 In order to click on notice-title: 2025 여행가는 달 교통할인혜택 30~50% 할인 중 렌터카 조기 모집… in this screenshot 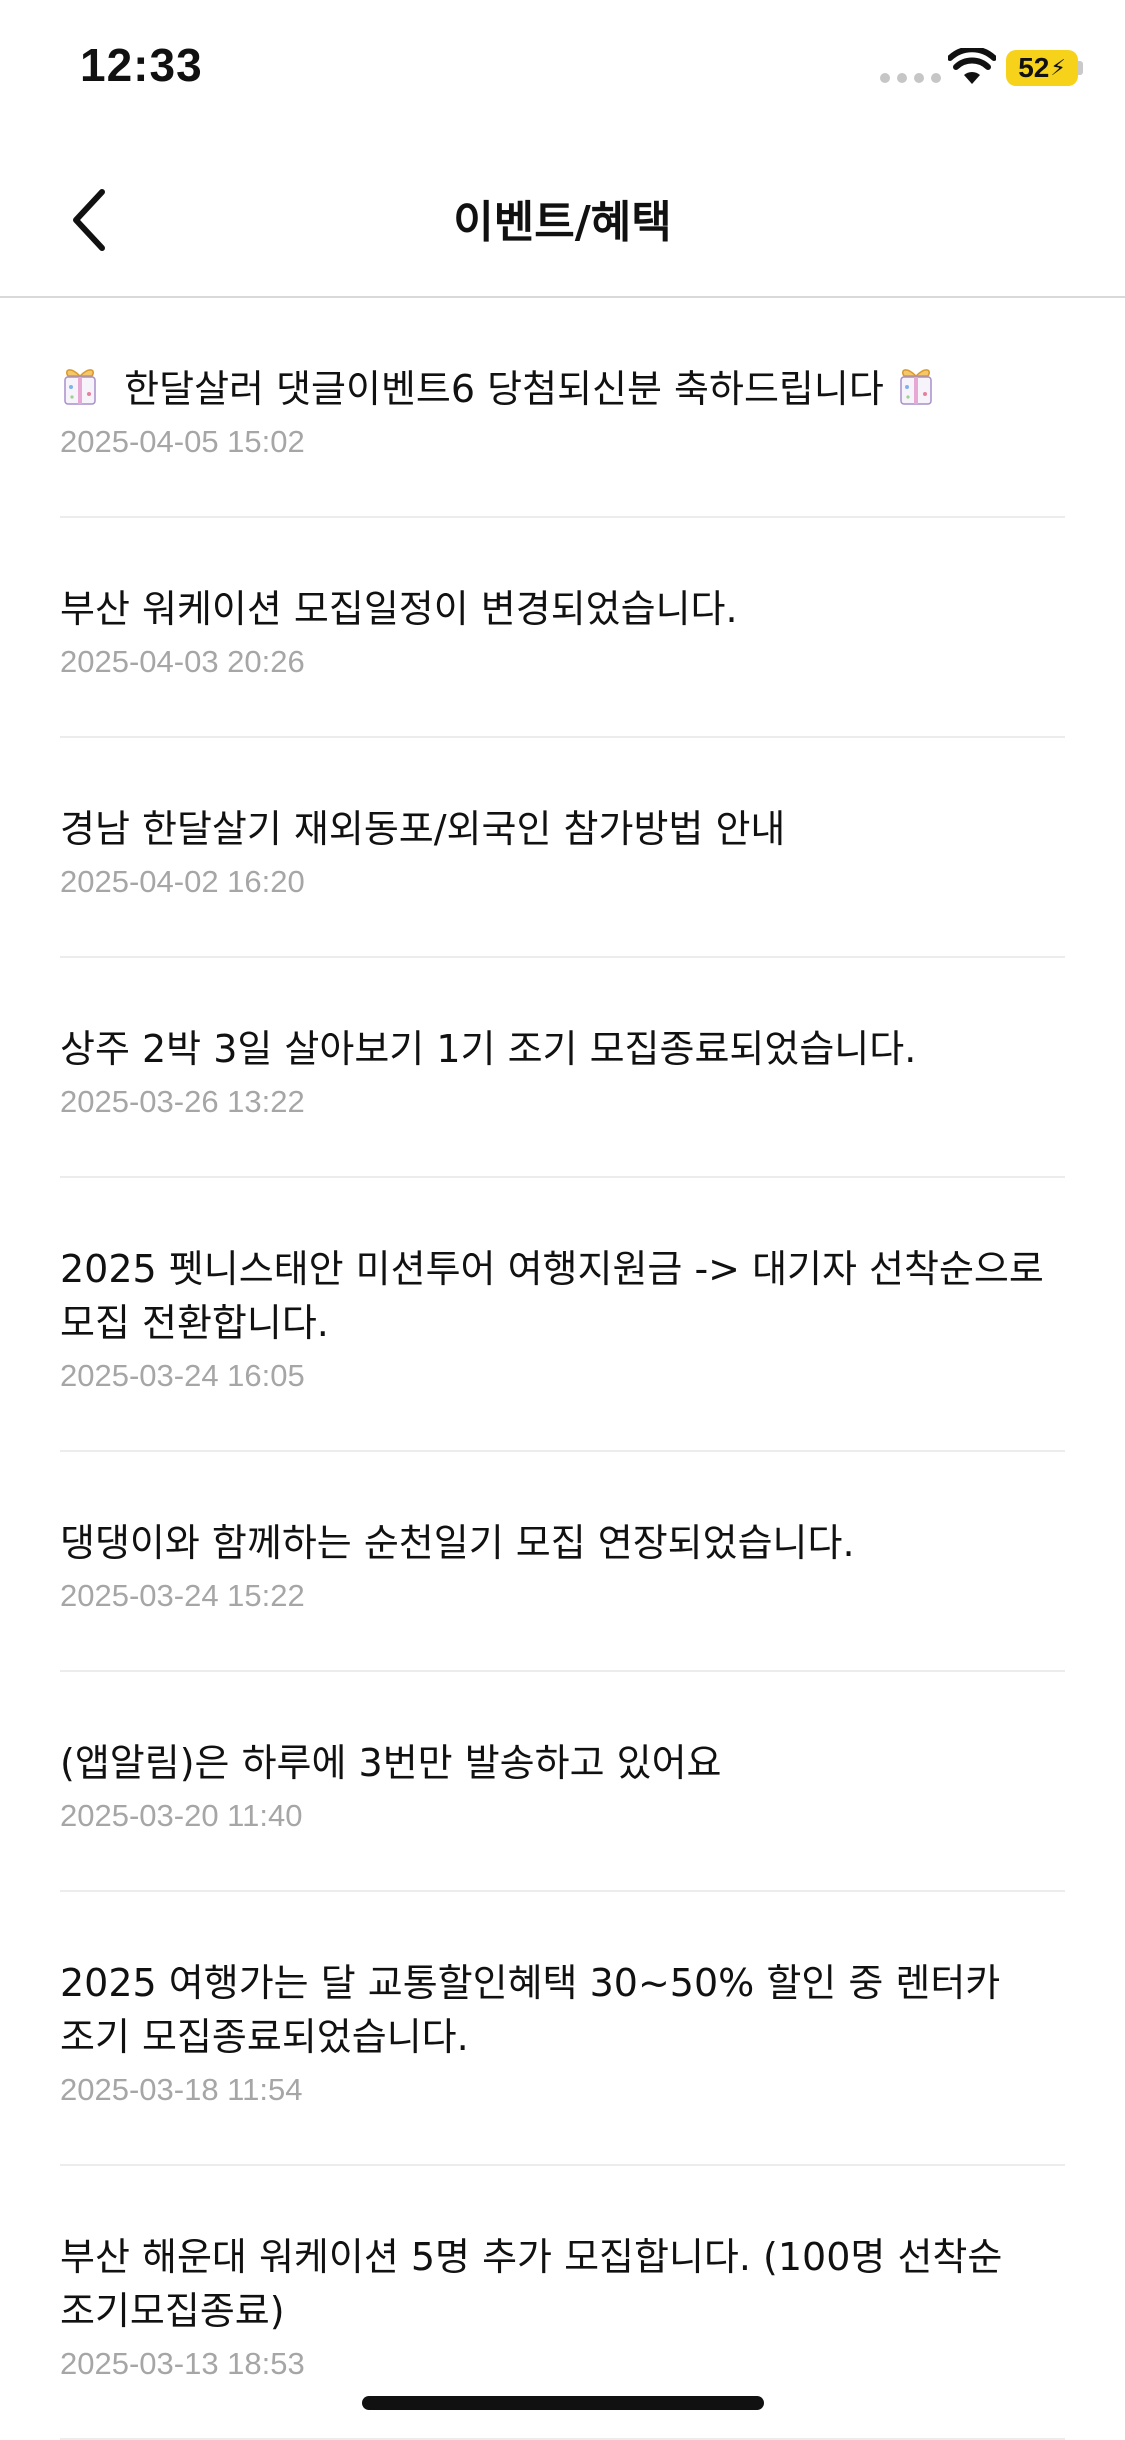, I will do `click(530, 2010)`.